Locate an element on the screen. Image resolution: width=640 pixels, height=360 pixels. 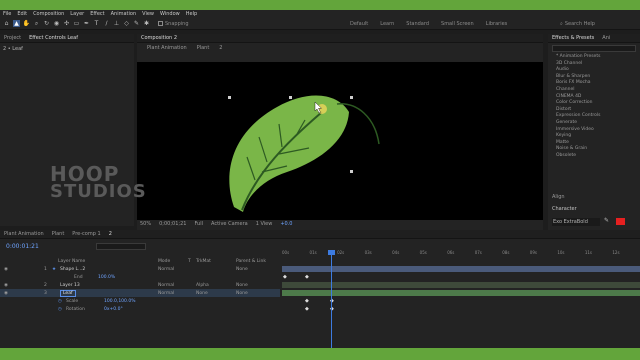
property-row: End 100.0% is located at coordinates (140, 277).